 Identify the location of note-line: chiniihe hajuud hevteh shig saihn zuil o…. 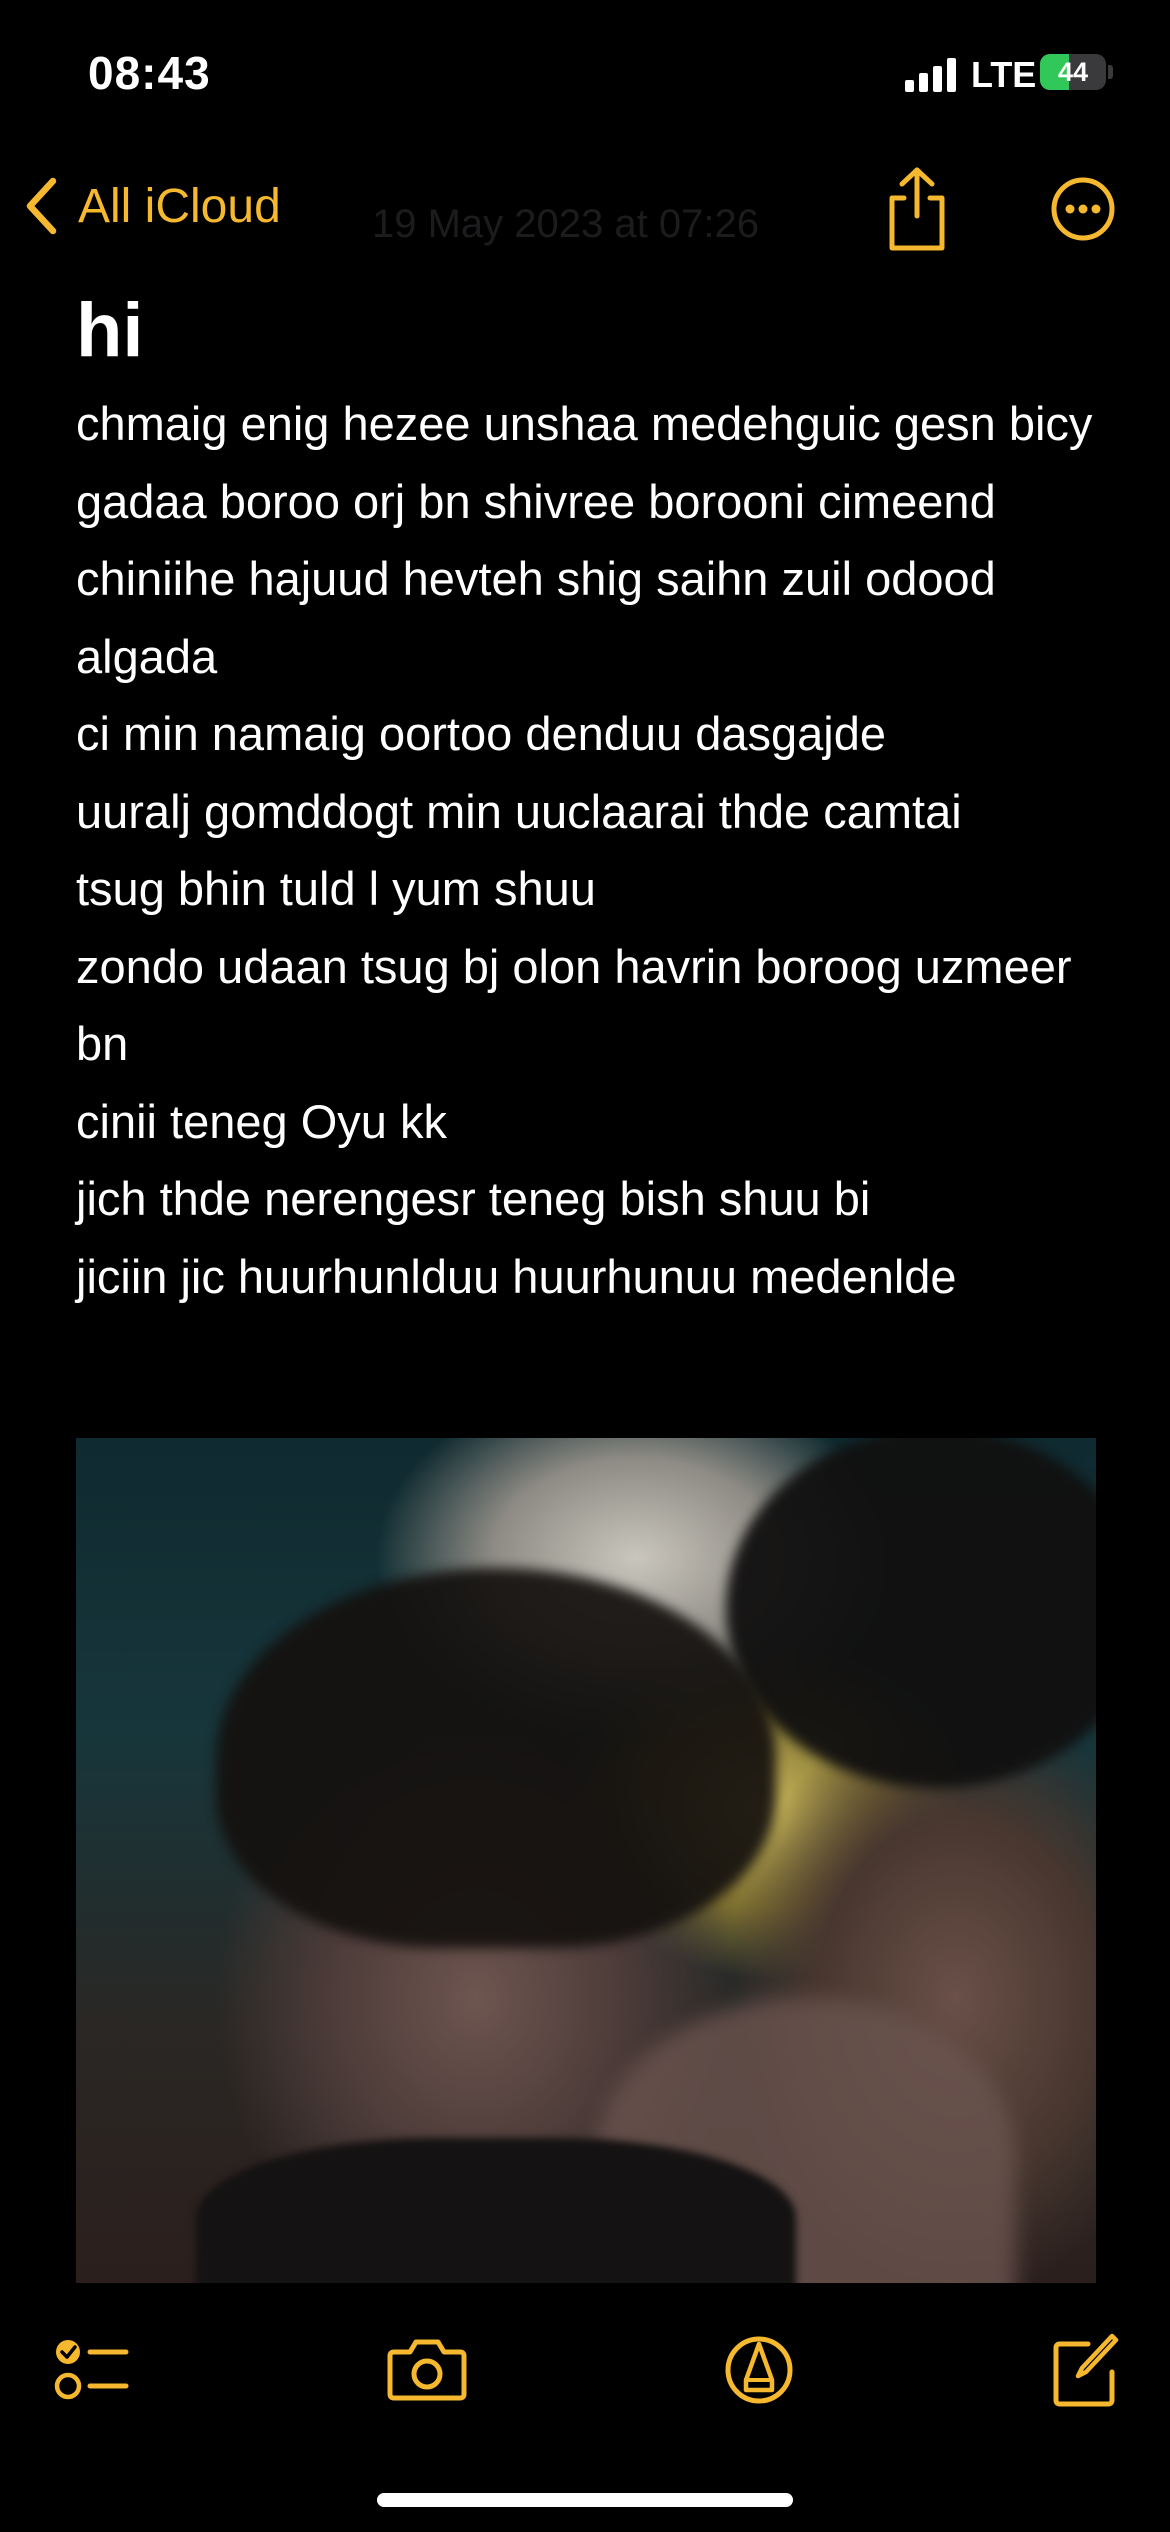
(586, 617).